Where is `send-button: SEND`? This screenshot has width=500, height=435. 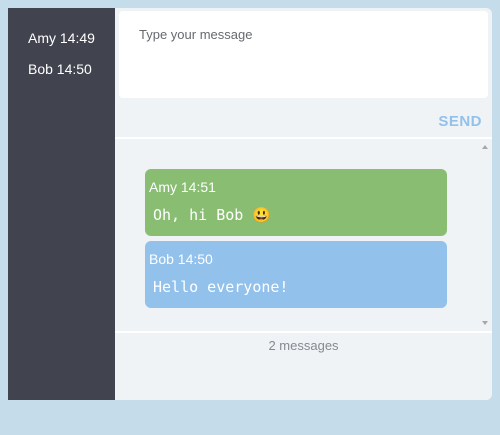 send-button: SEND is located at coordinates (460, 121).